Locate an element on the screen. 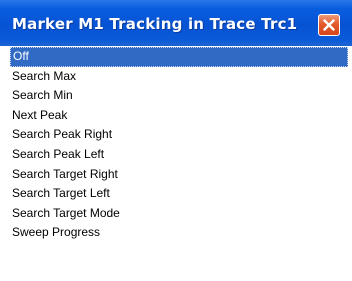  list-item-search-max: Search Max is located at coordinates (180, 77).